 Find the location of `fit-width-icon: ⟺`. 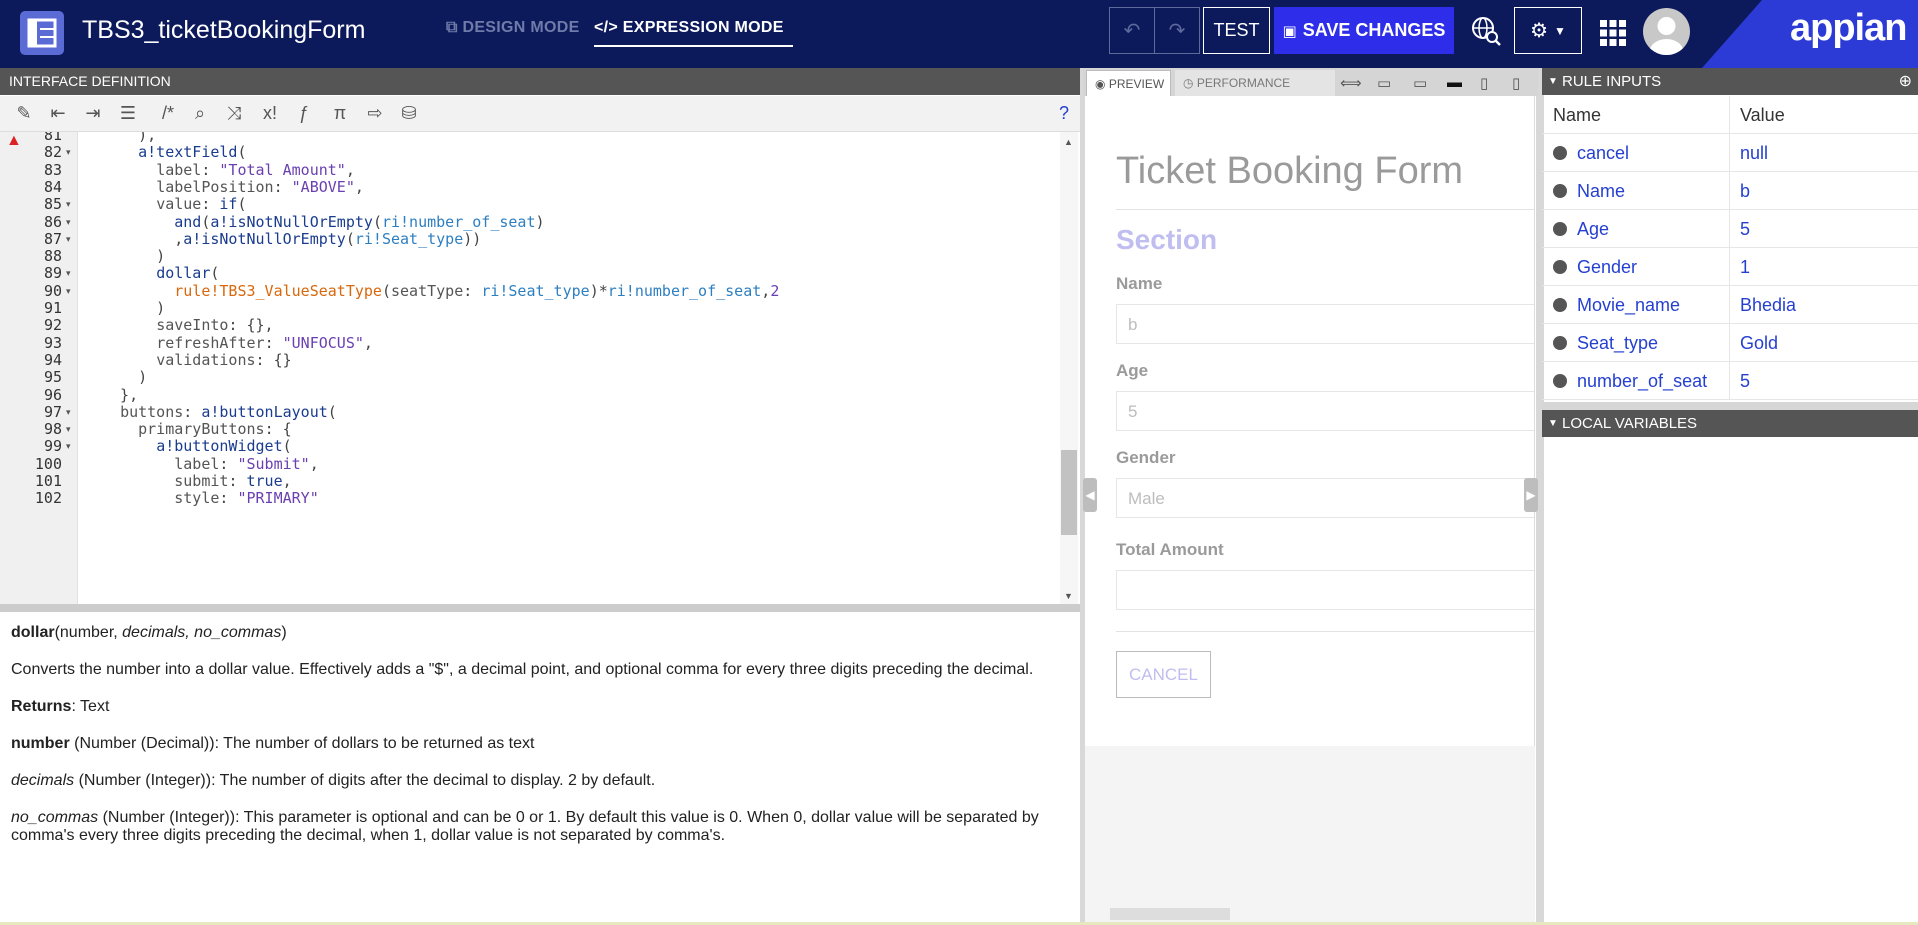

fit-width-icon: ⟺ is located at coordinates (1351, 83).